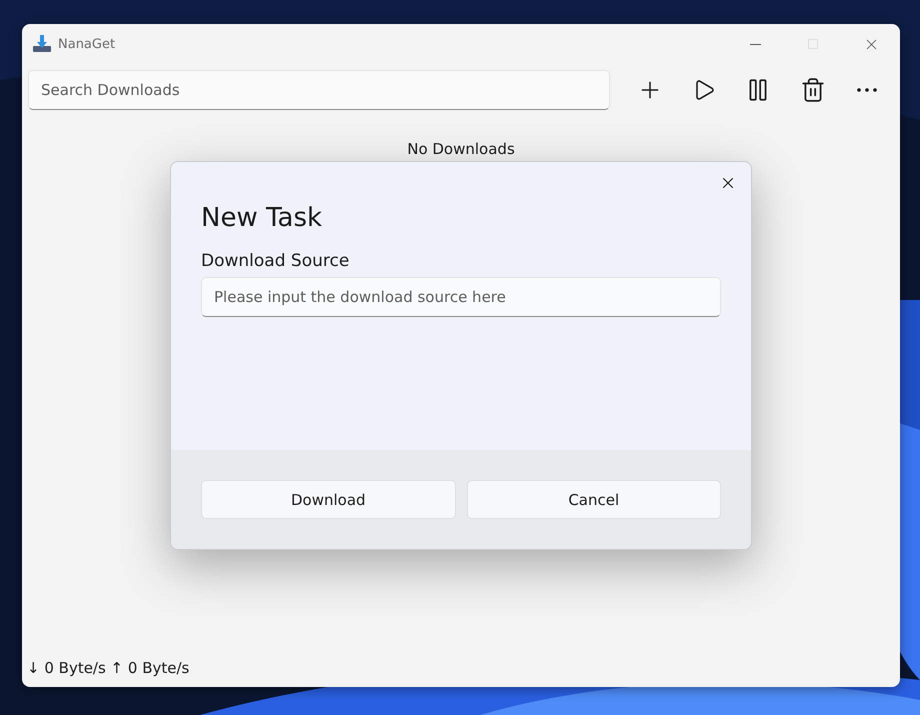  Describe the element at coordinates (866, 90) in the screenshot. I see `more-icon` at that location.